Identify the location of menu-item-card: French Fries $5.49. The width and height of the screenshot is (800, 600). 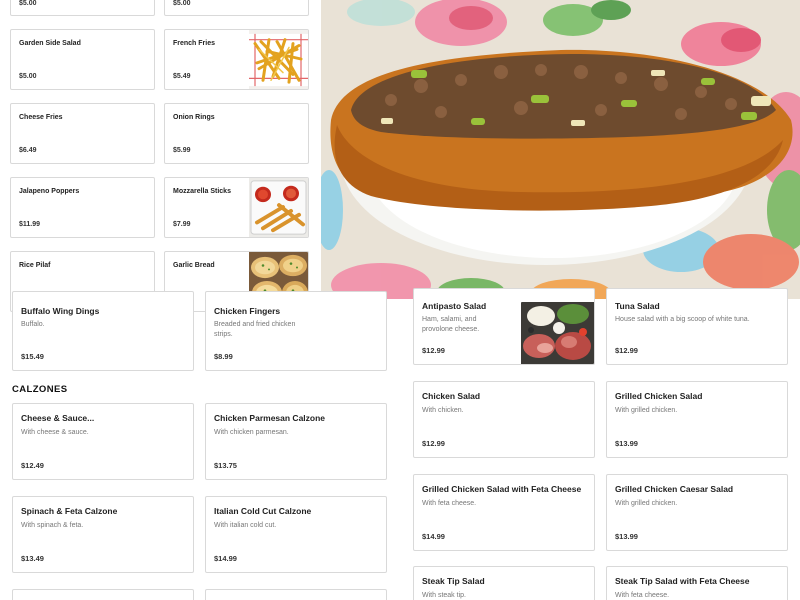
(236, 59).